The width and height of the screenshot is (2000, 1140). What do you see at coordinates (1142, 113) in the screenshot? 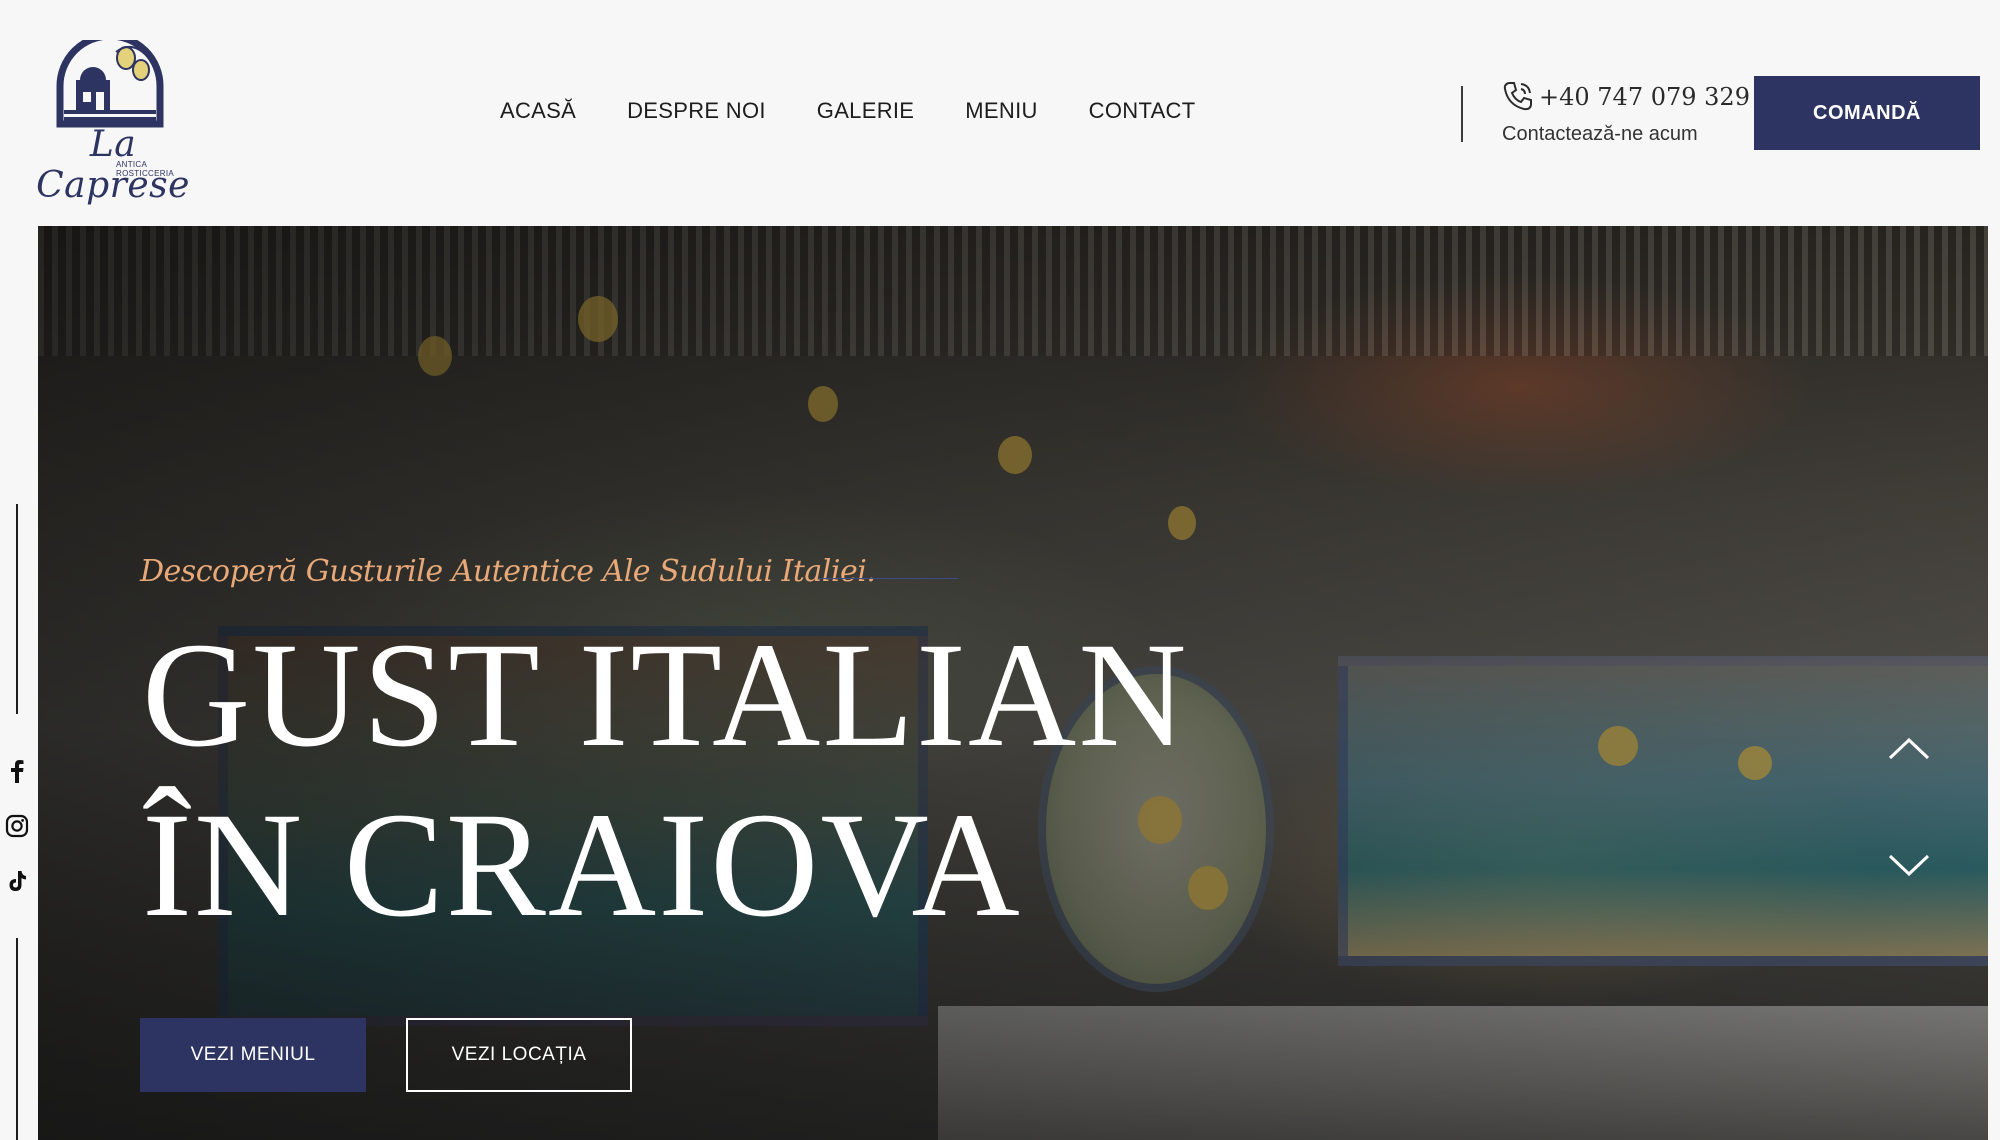
I see `nav-item-contact: CONTACT` at bounding box center [1142, 113].